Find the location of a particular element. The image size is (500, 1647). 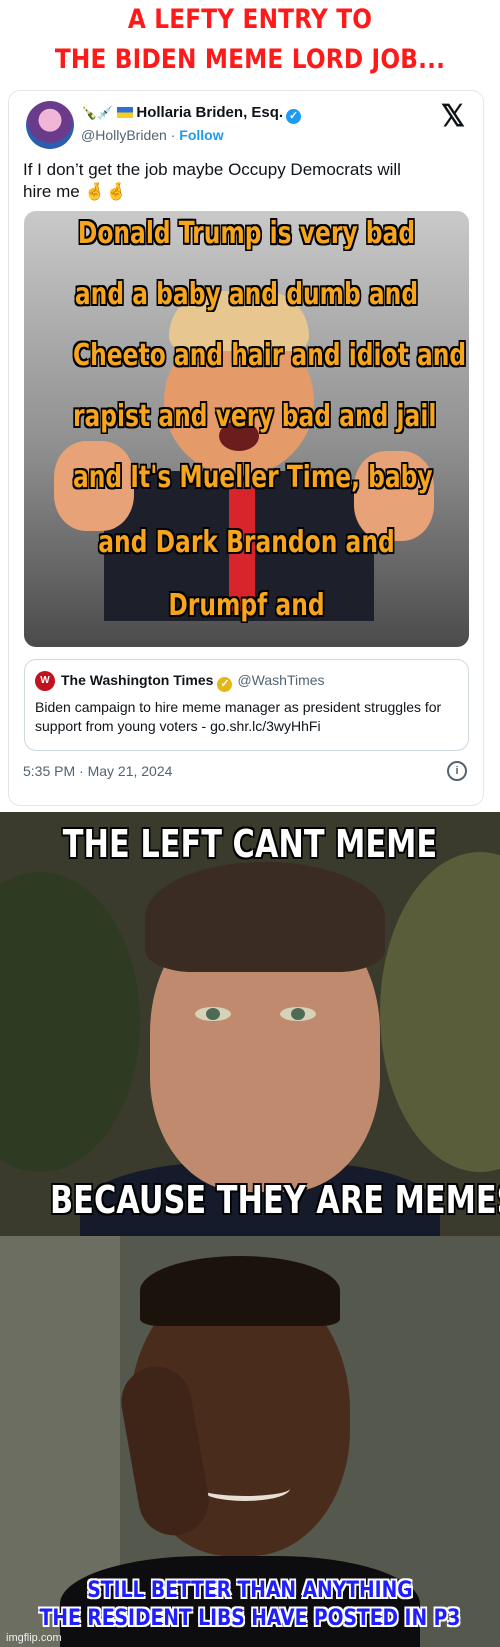

bottle-icon: 🍾💉 is located at coordinates (97, 112).